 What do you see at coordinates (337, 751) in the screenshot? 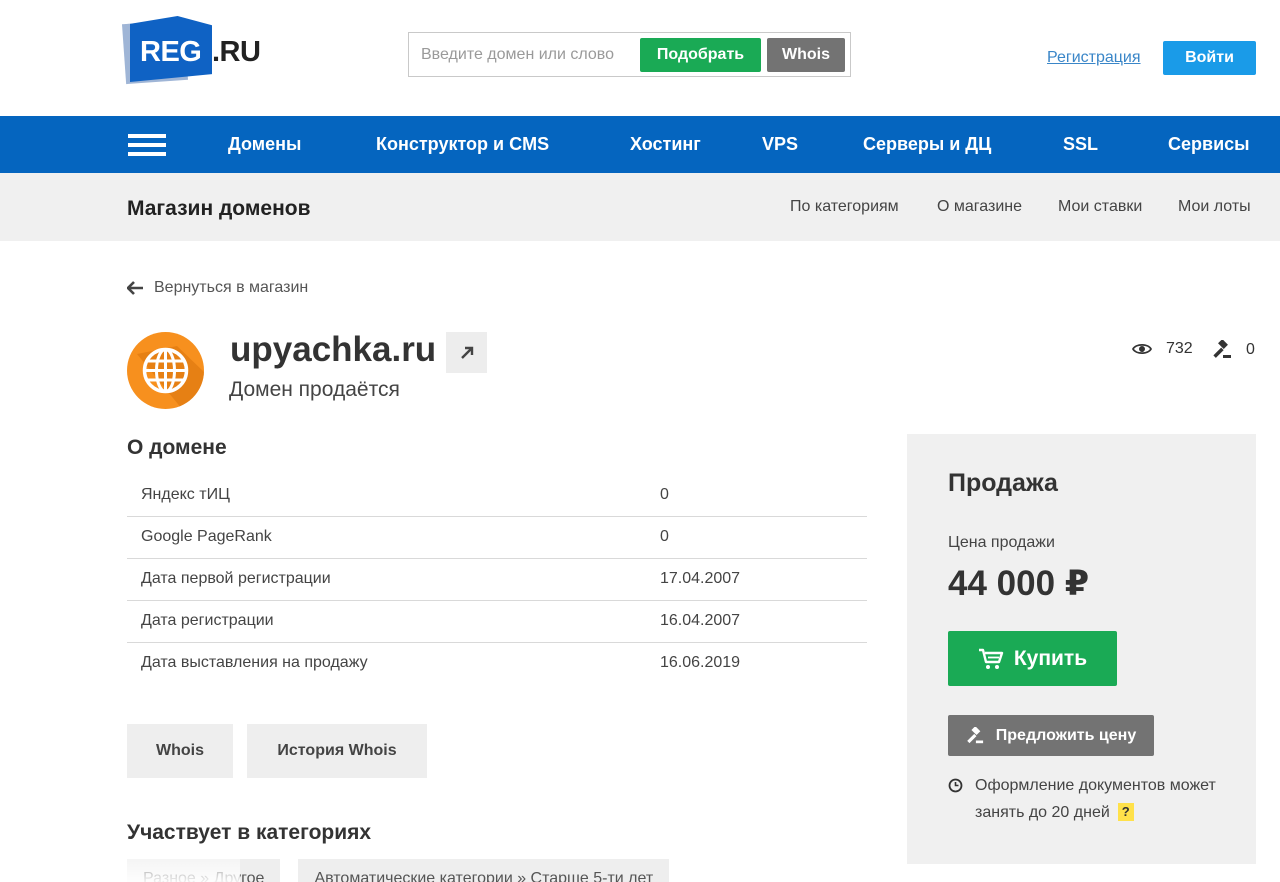
I see `whois-history-button: История Whois` at bounding box center [337, 751].